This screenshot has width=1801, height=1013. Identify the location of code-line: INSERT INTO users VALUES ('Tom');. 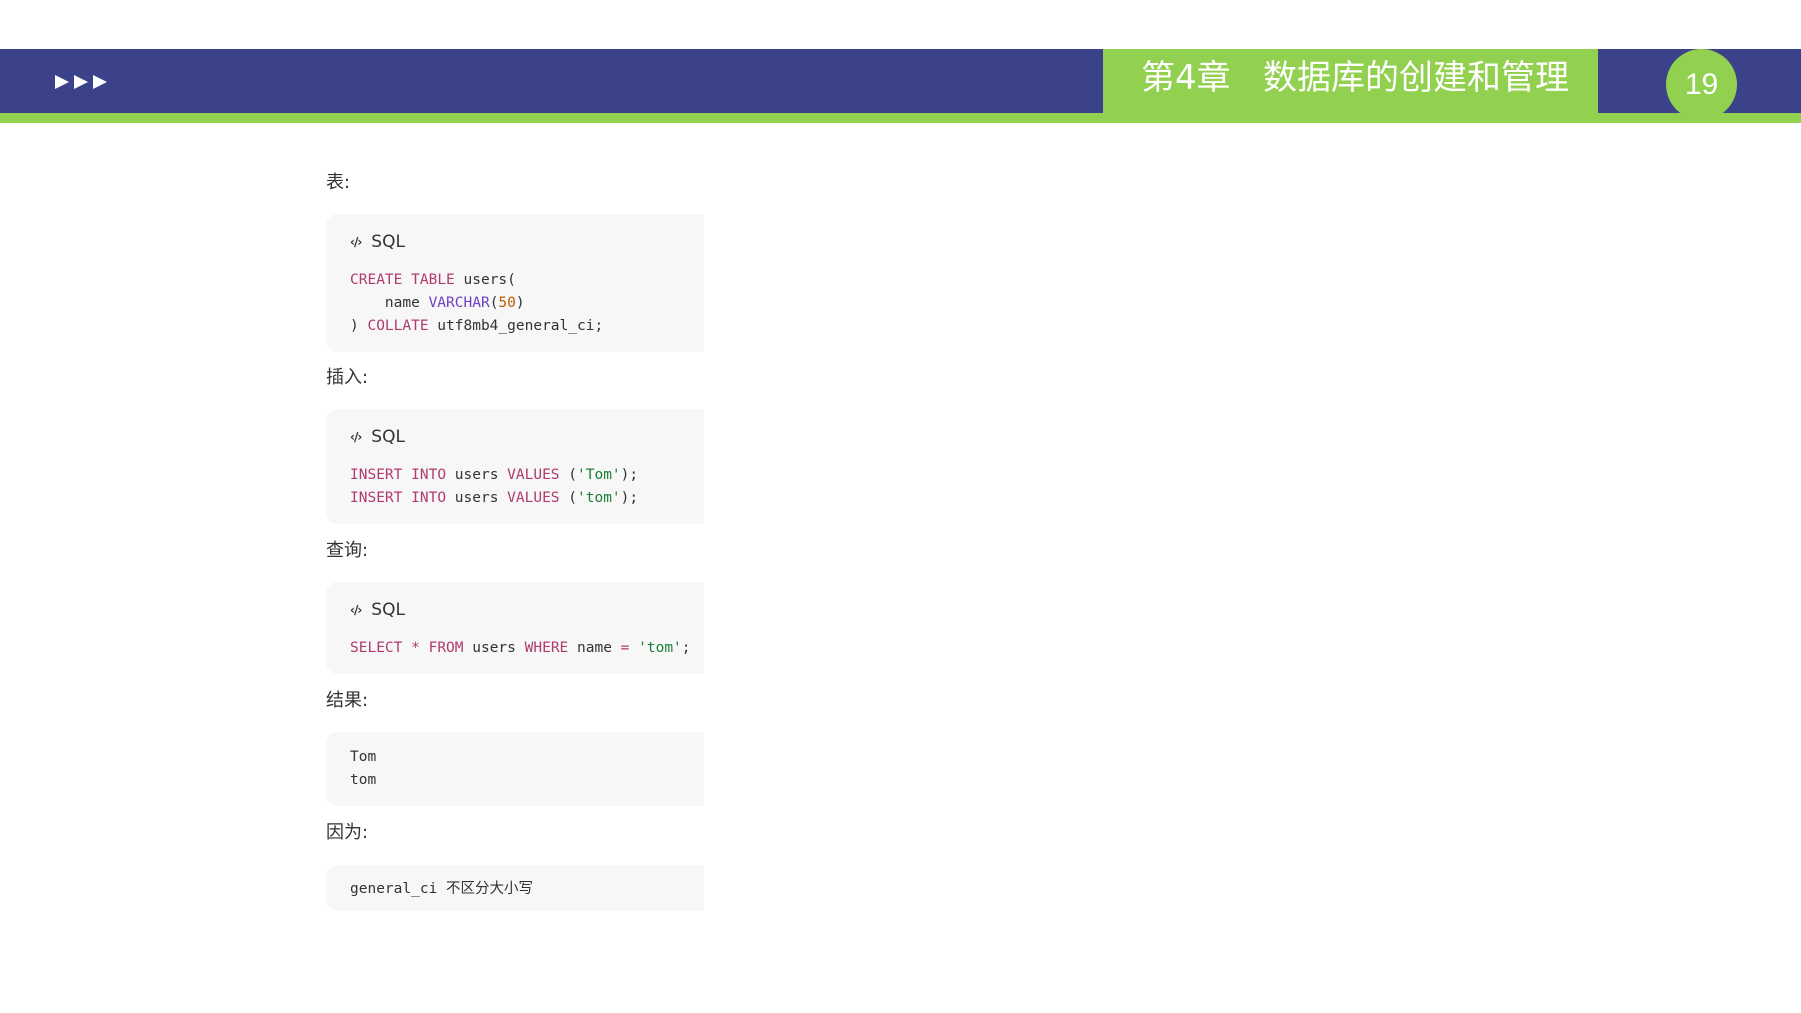
(494, 475).